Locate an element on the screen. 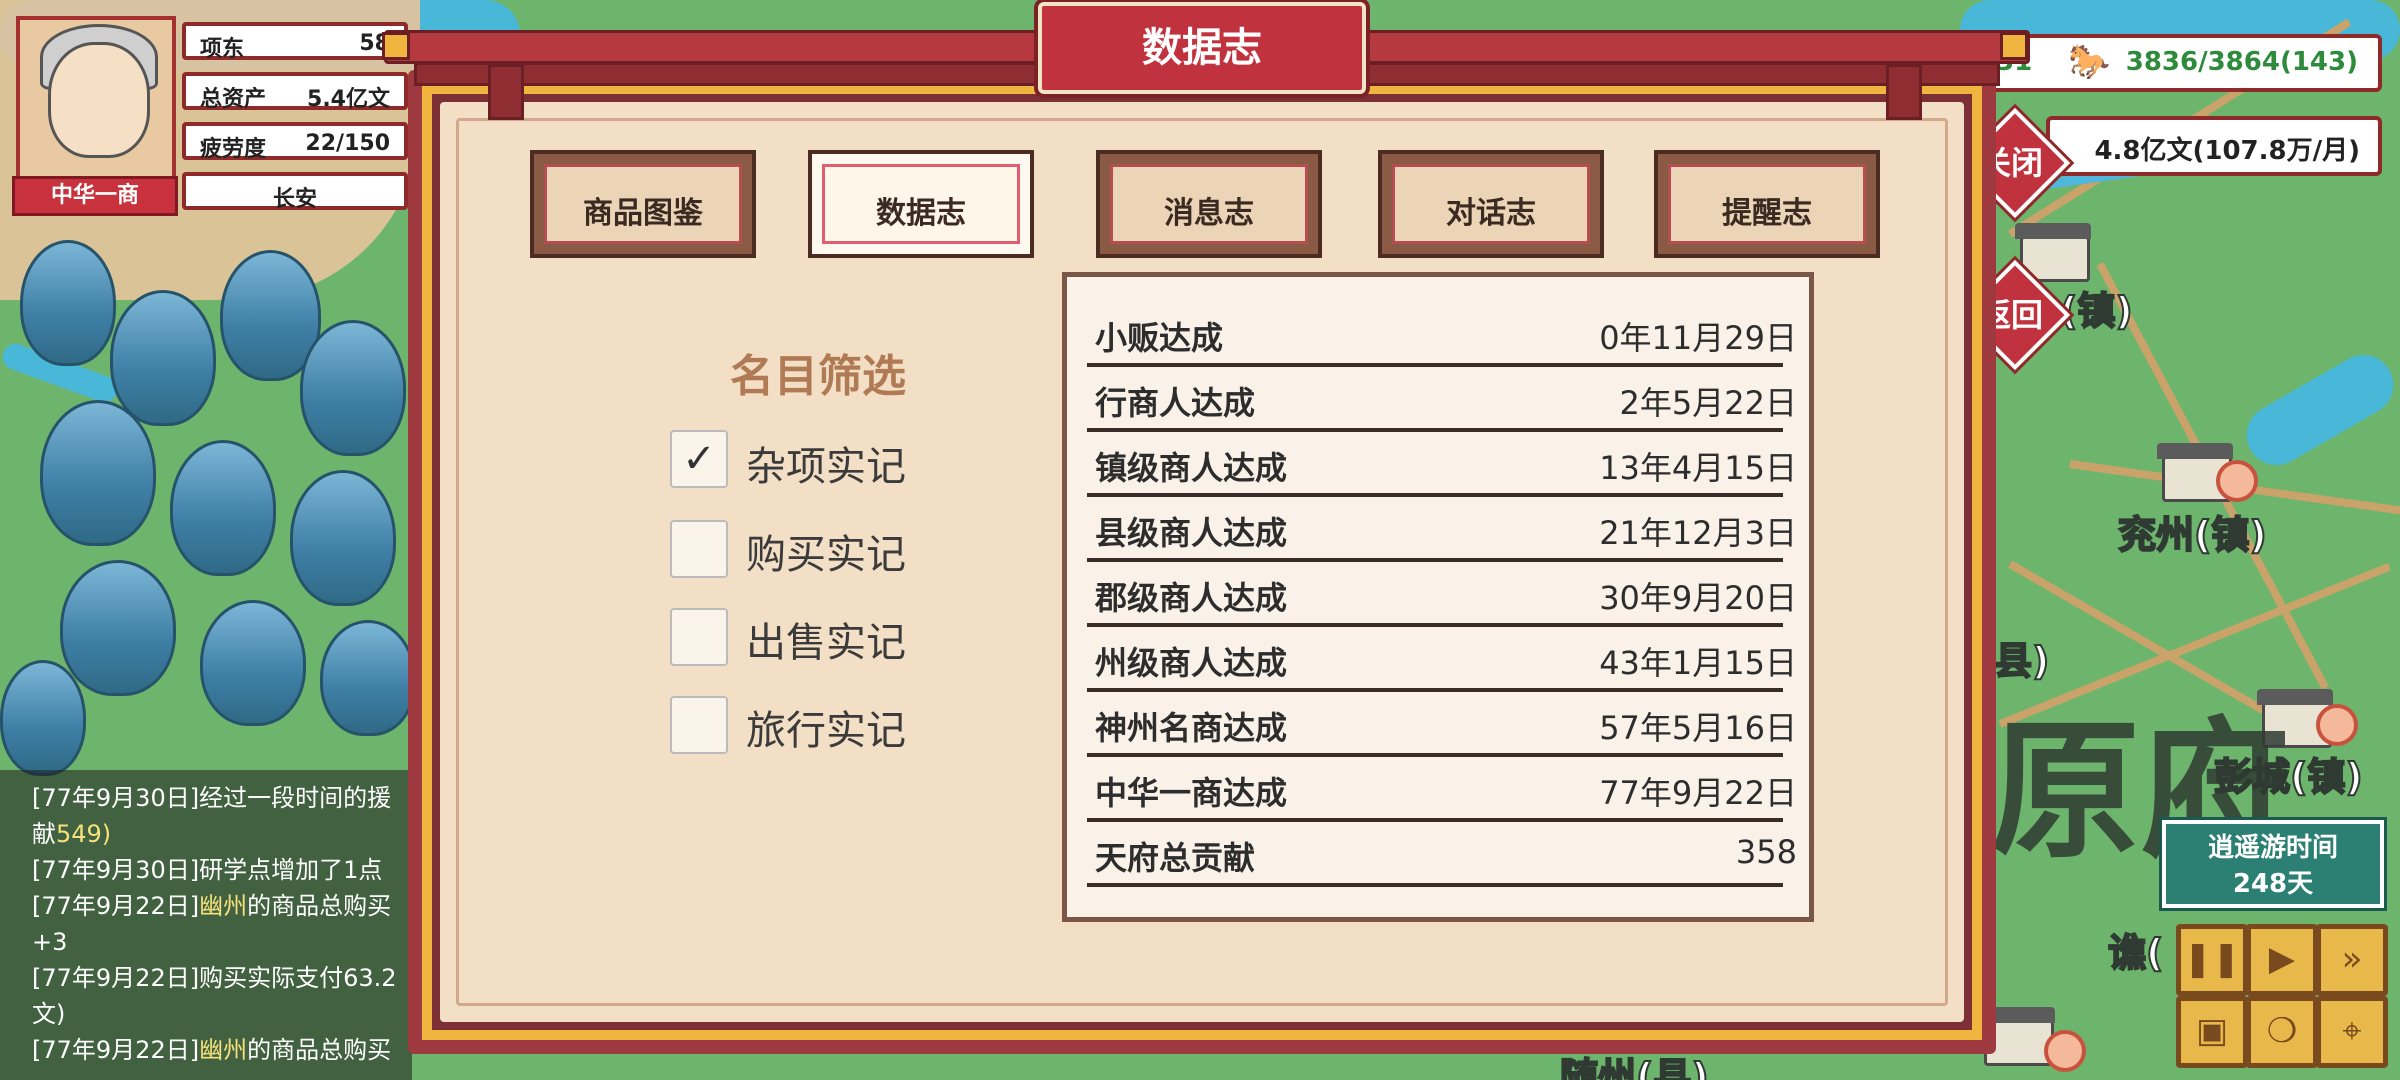 The width and height of the screenshot is (2400, 1080). town-label: (镇) is located at coordinates (2096, 307).